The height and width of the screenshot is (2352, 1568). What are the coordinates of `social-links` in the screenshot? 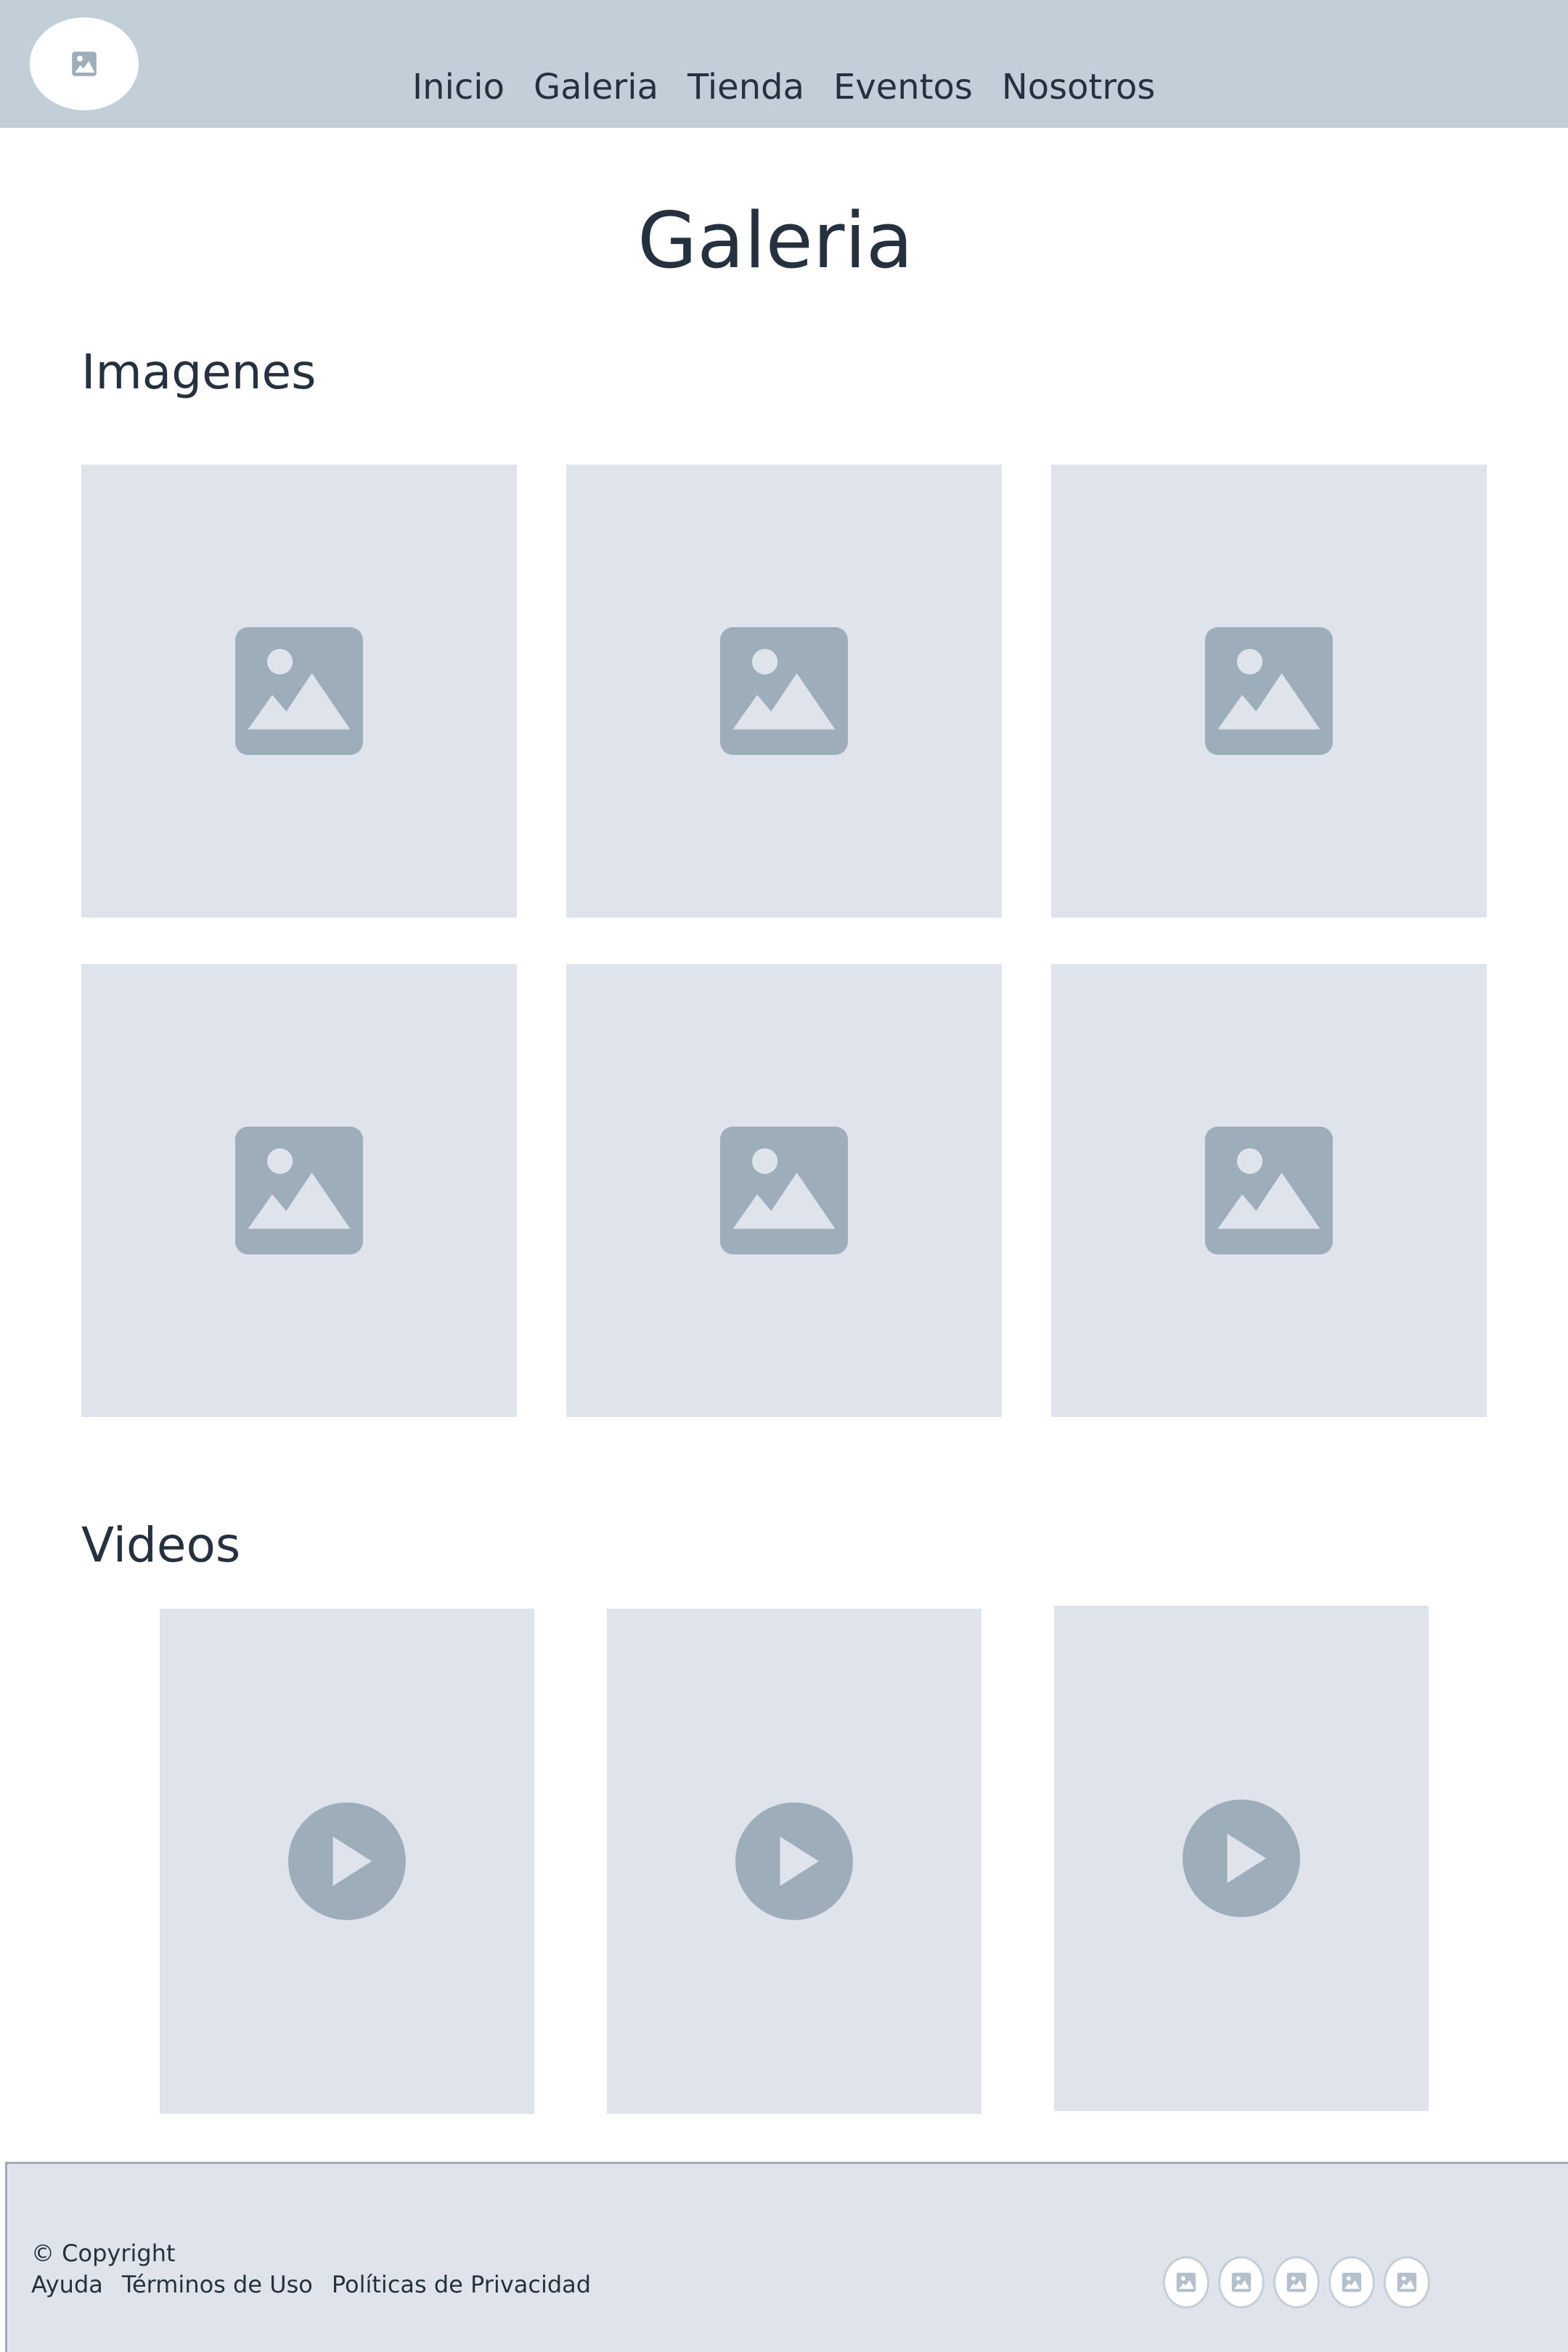 It's located at (1297, 2282).